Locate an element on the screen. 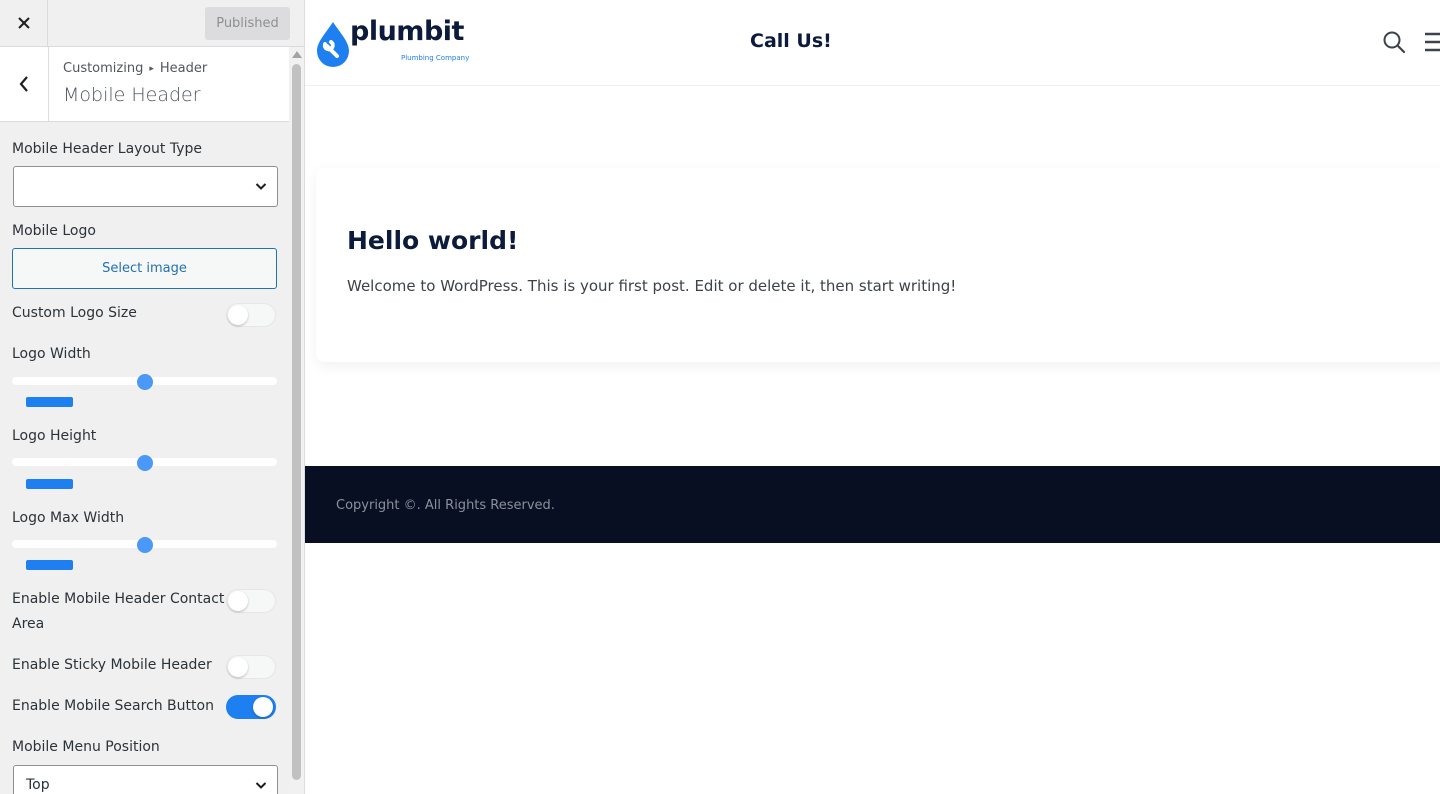 This screenshot has height=794, width=1440. logo-max-width-slider is located at coordinates (144, 545).